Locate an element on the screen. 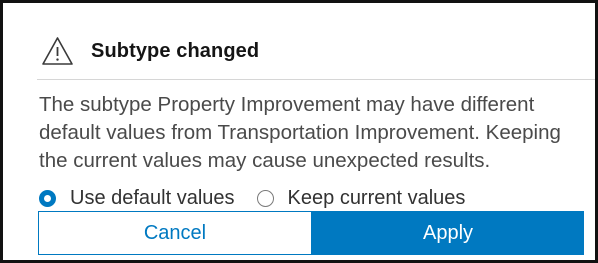  value-options-radio-group: Use default values Keep current values is located at coordinates (252, 198).